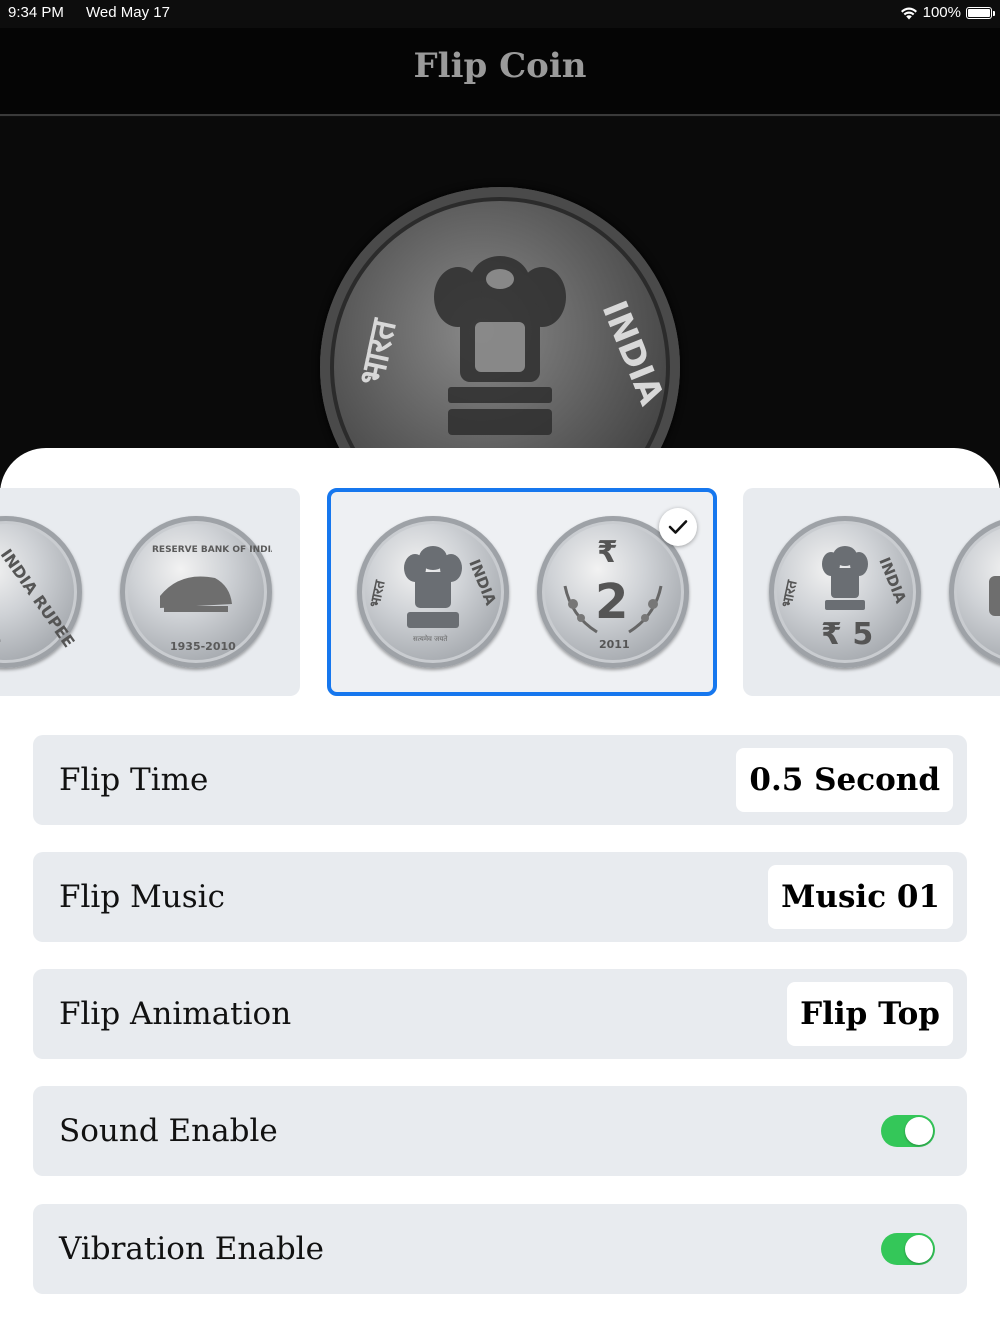 This screenshot has width=1000, height=1334. Describe the element at coordinates (378, 351) in the screenshot. I see `preview-coin-hindi-text: भारत` at that location.